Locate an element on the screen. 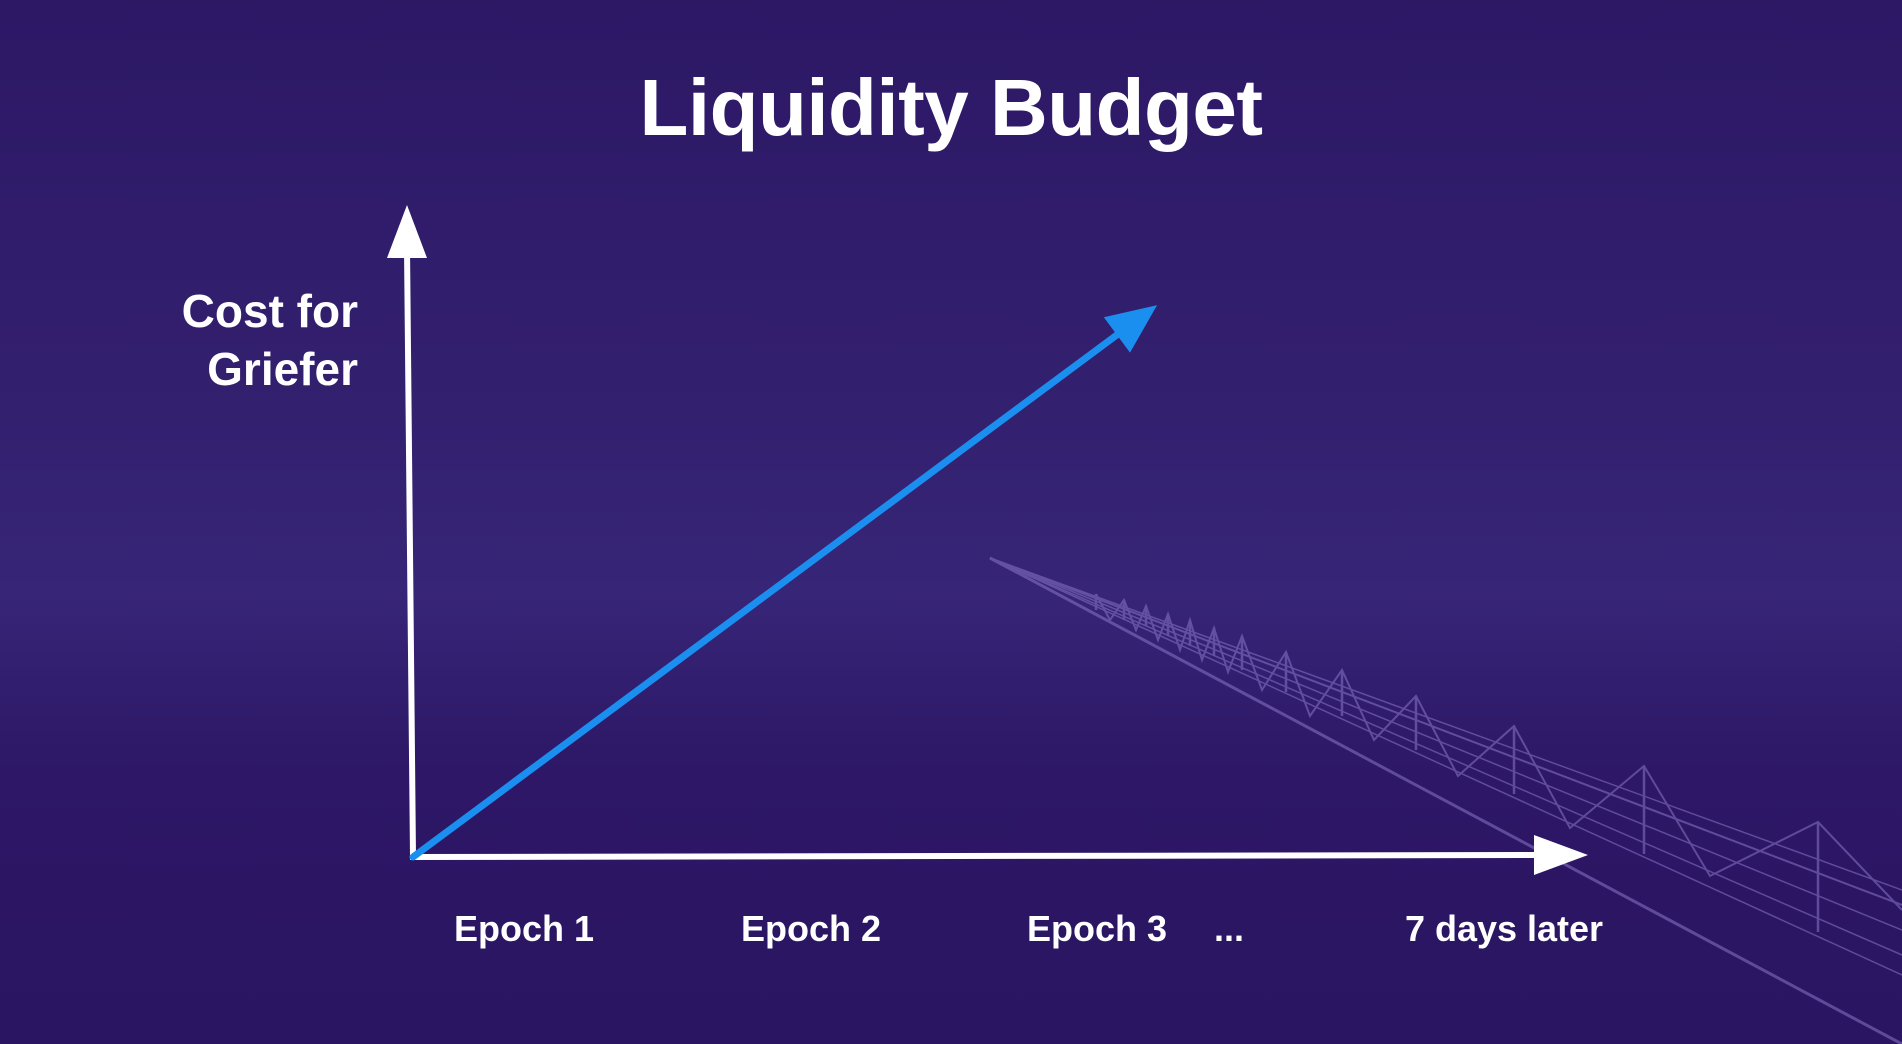  chart-title: Liquidity Budget is located at coordinates (951, 107).